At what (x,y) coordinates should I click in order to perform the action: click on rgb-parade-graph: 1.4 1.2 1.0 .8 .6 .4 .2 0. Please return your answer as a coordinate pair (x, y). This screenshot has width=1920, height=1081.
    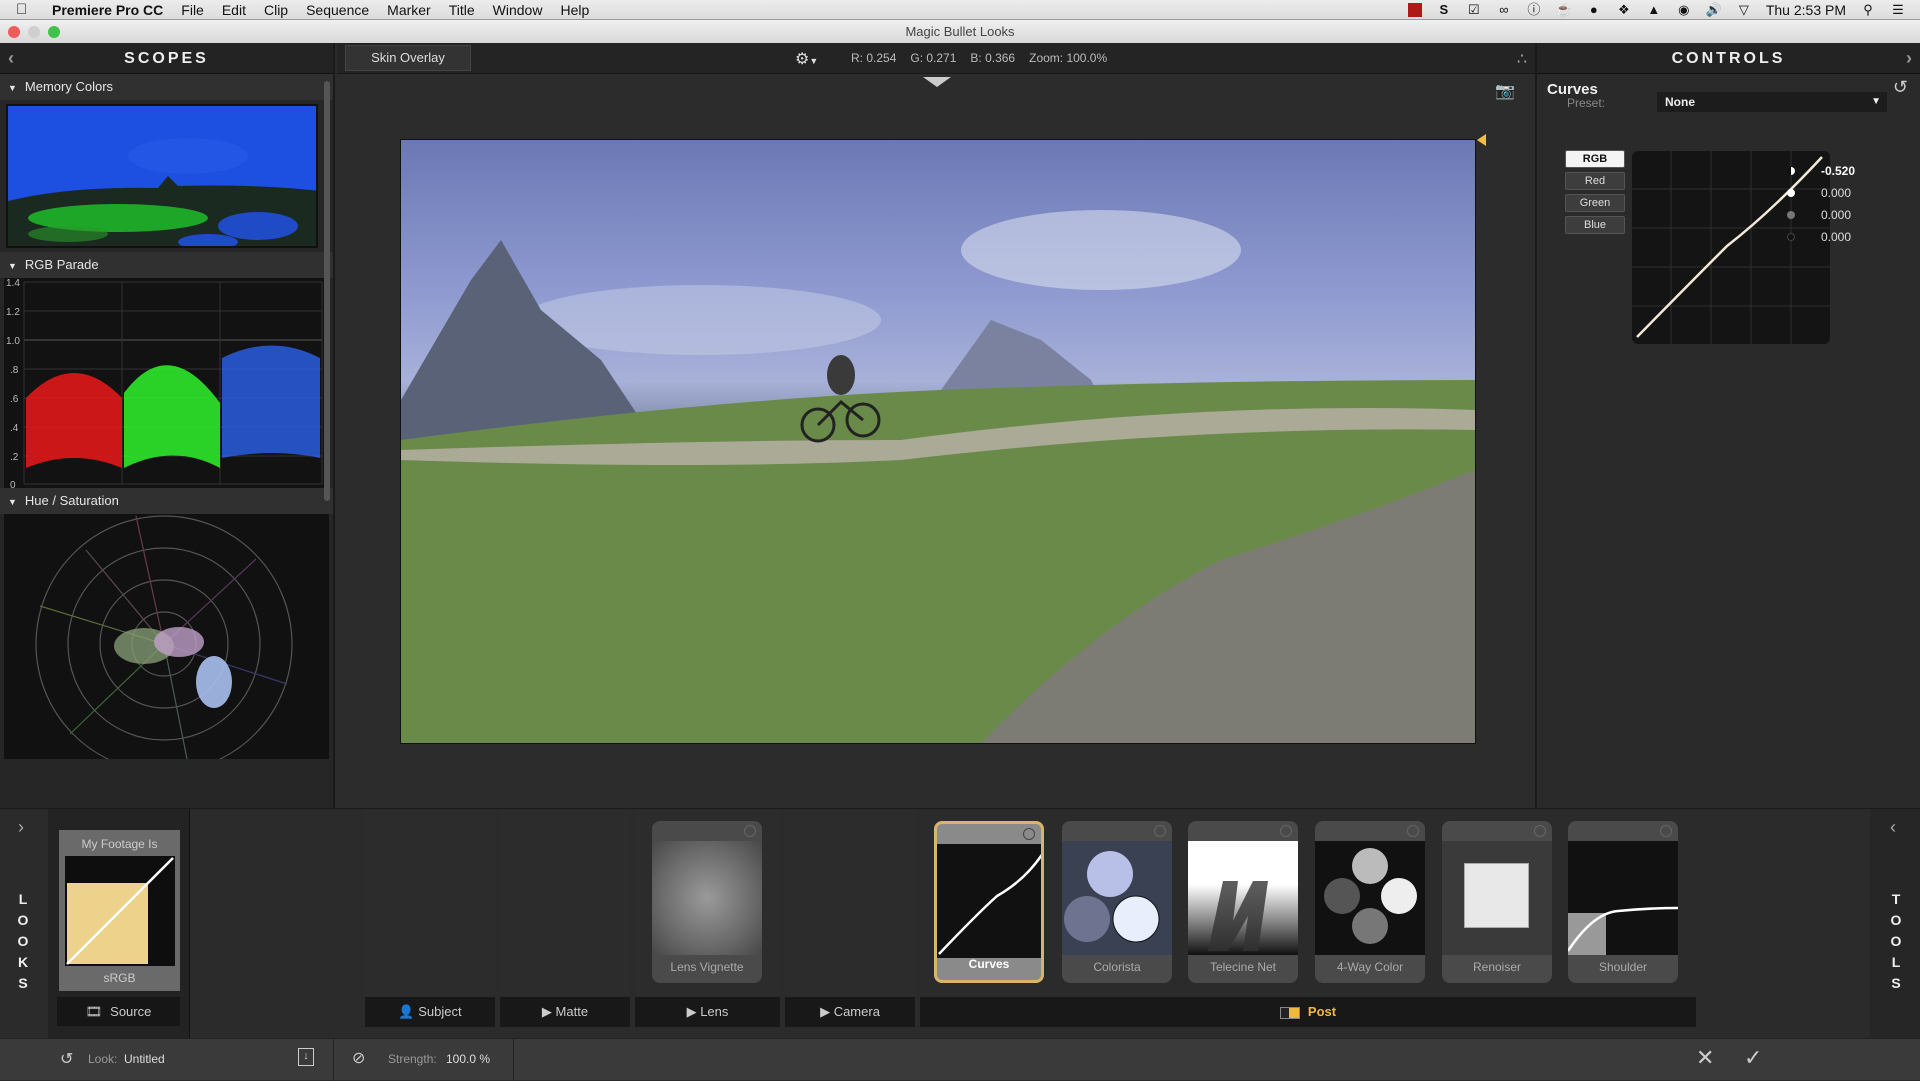
    Looking at the image, I should click on (168, 384).